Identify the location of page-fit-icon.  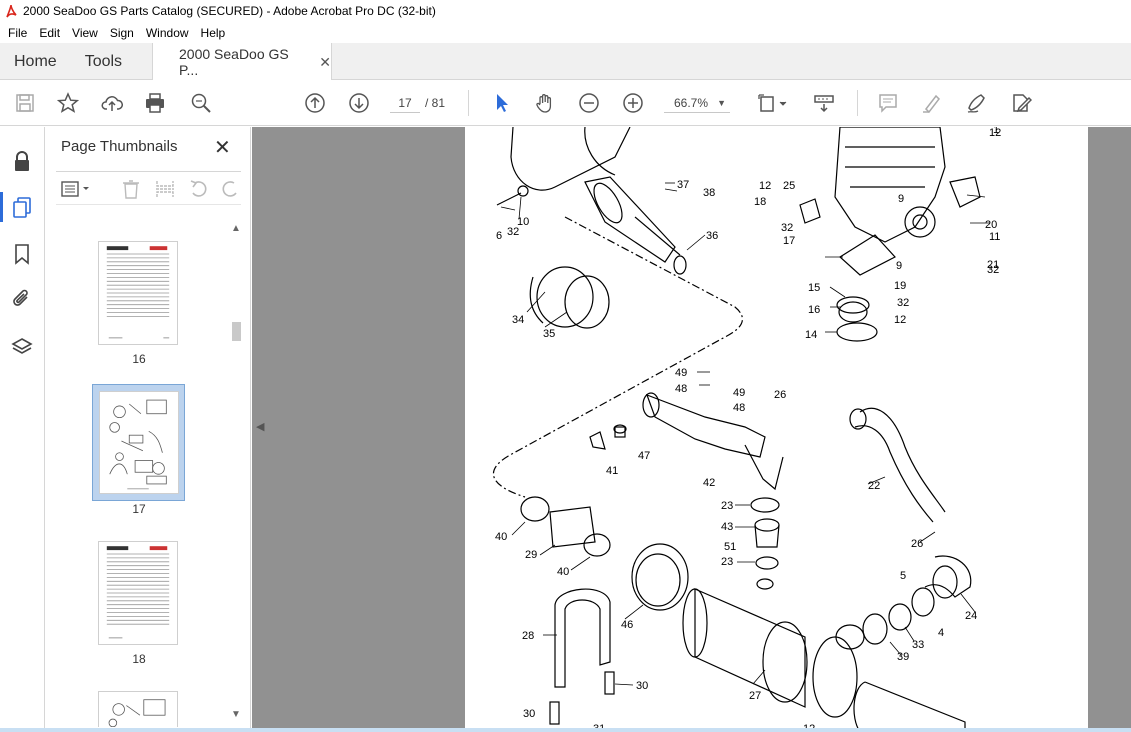
(773, 103).